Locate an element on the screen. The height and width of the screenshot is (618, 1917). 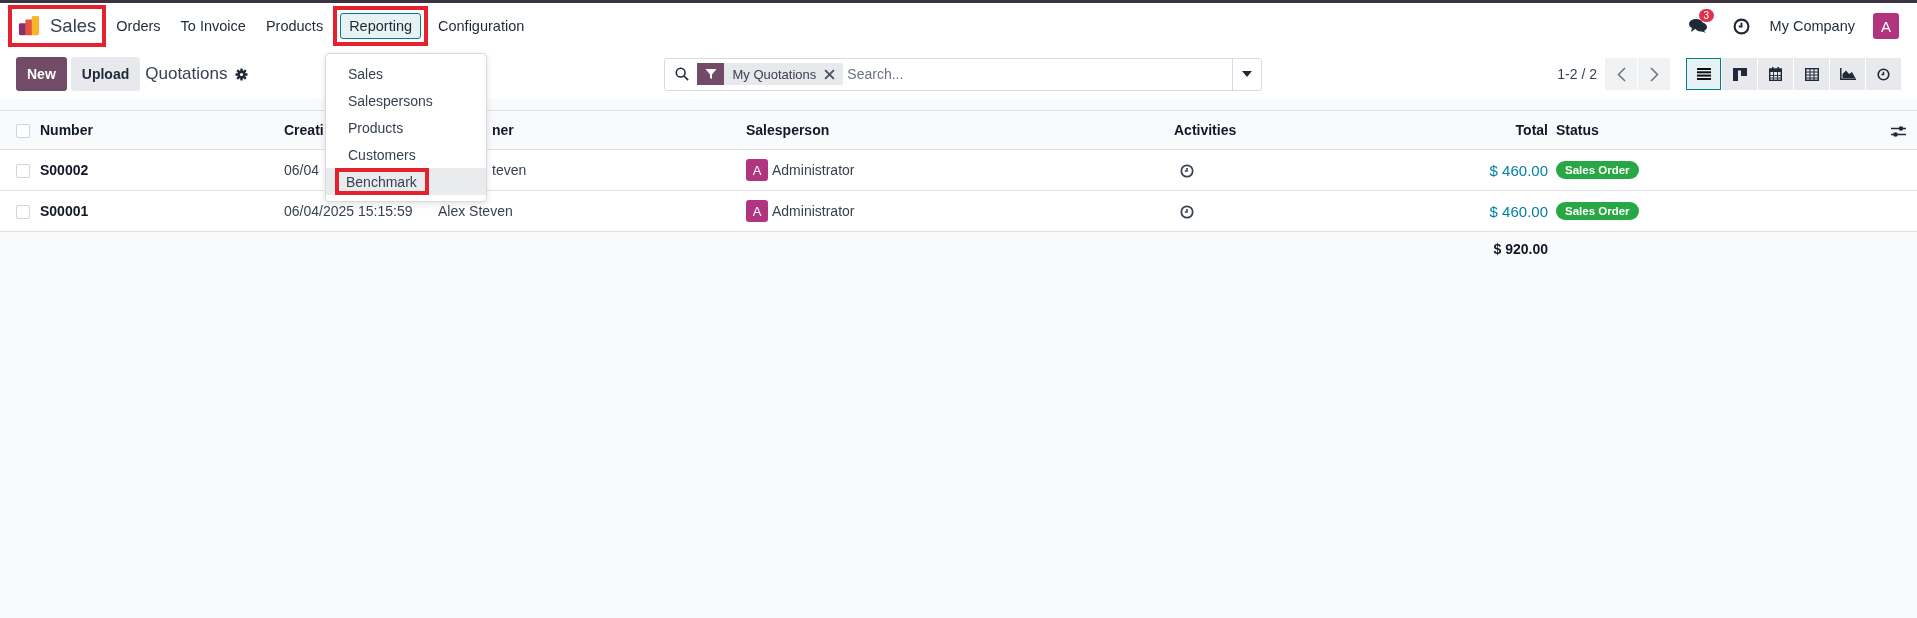
upload-button: Upload is located at coordinates (105, 74).